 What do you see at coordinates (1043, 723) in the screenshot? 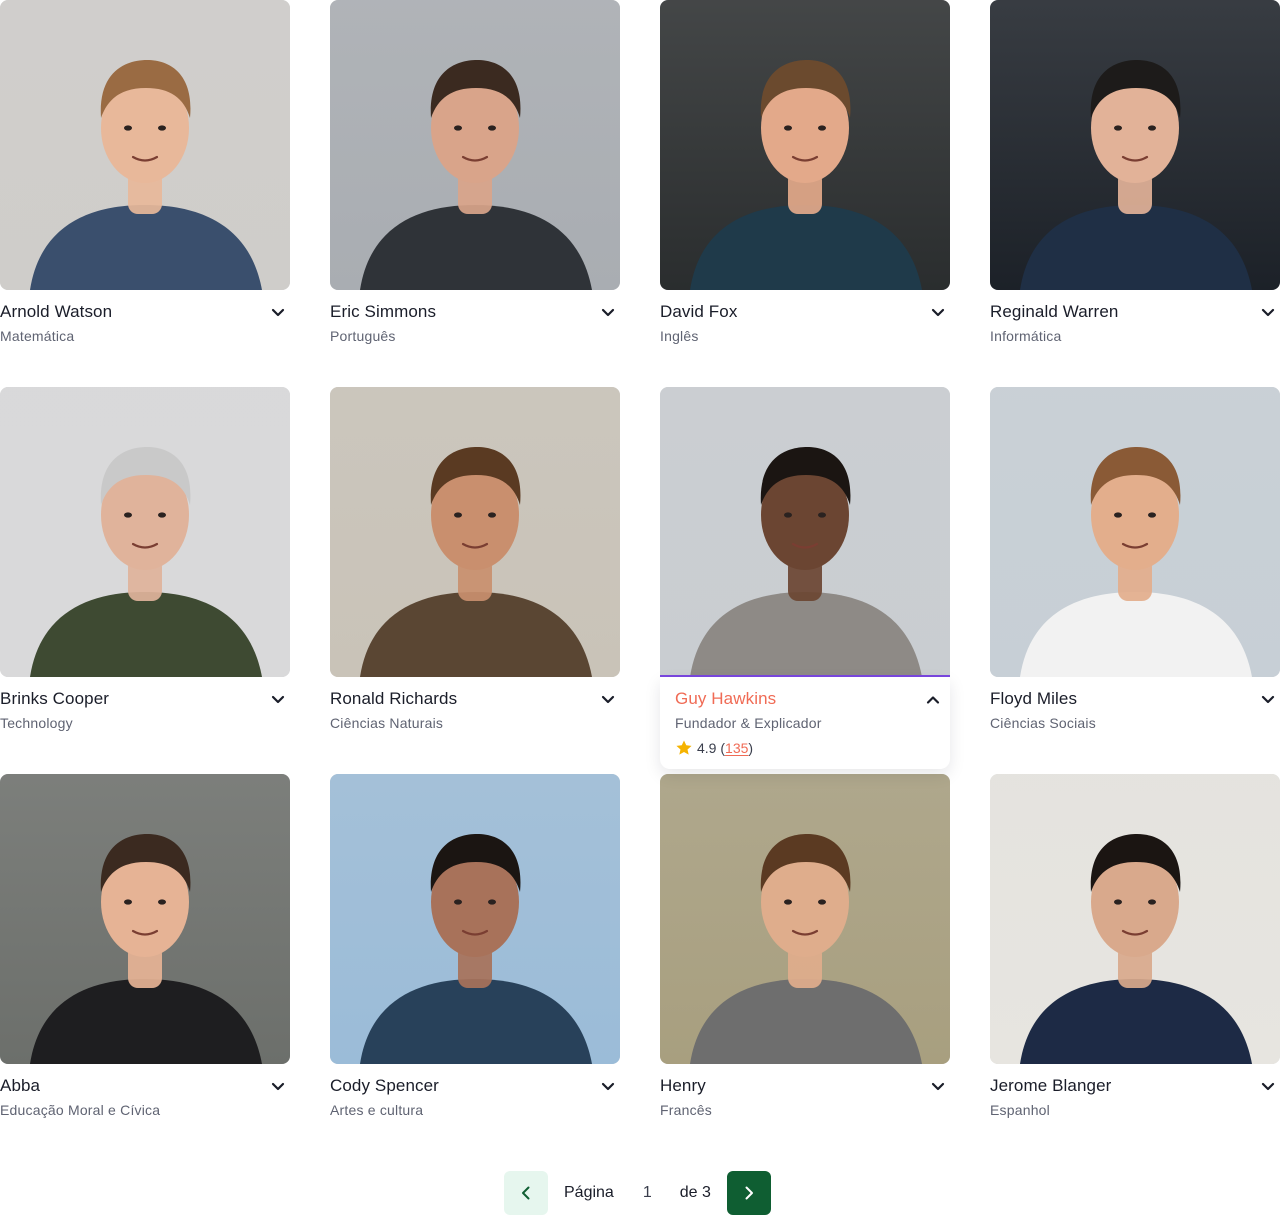
I see `tutor-subject: Ciências Sociais` at bounding box center [1043, 723].